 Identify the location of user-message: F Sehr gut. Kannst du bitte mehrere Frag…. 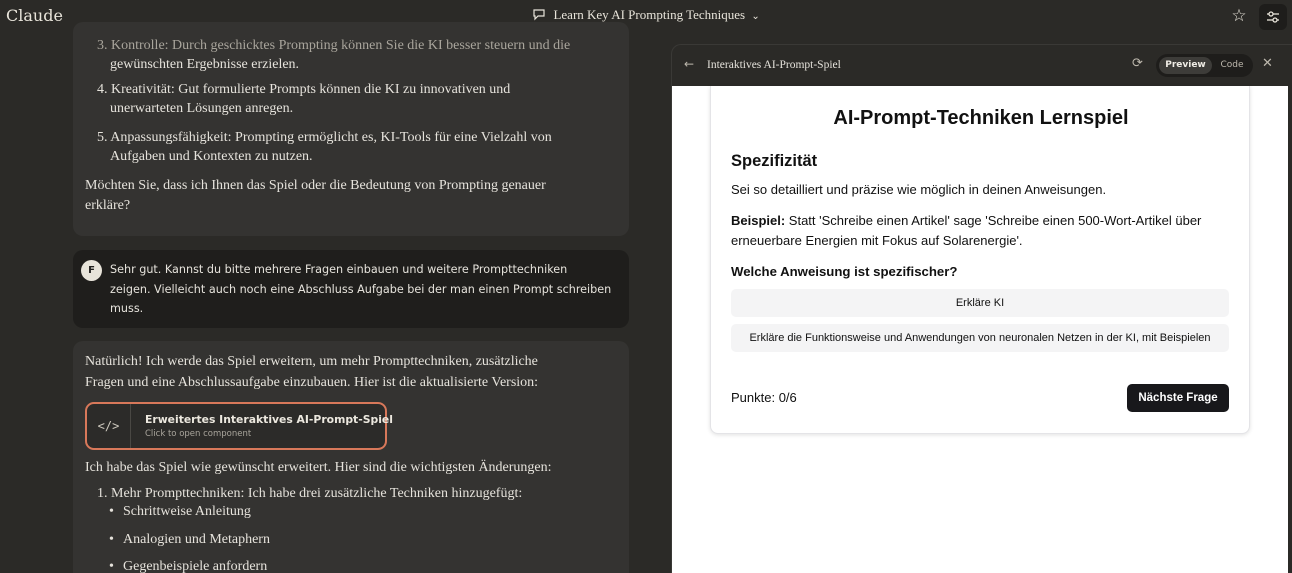
(351, 289).